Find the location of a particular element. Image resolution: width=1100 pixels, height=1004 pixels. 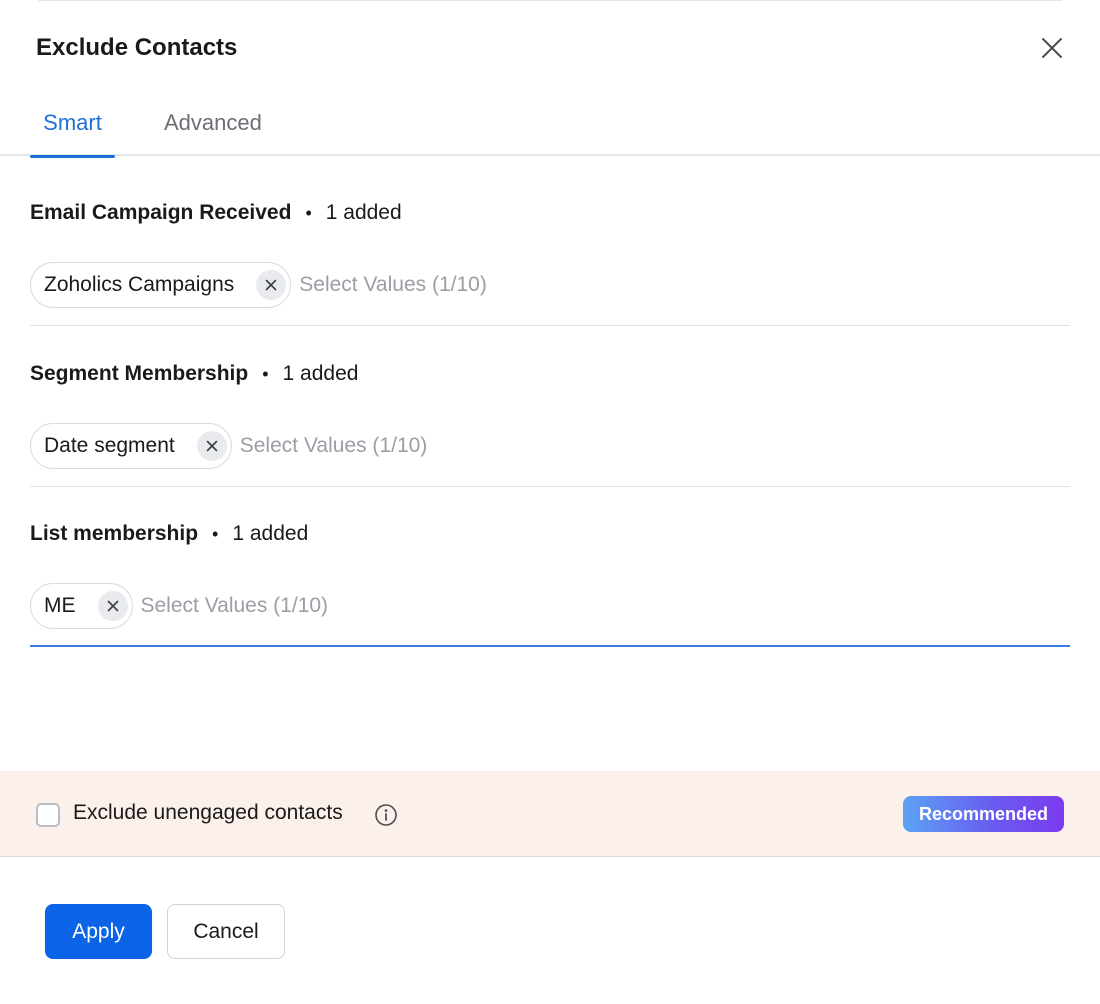

chip-label: ME is located at coordinates (60, 605).